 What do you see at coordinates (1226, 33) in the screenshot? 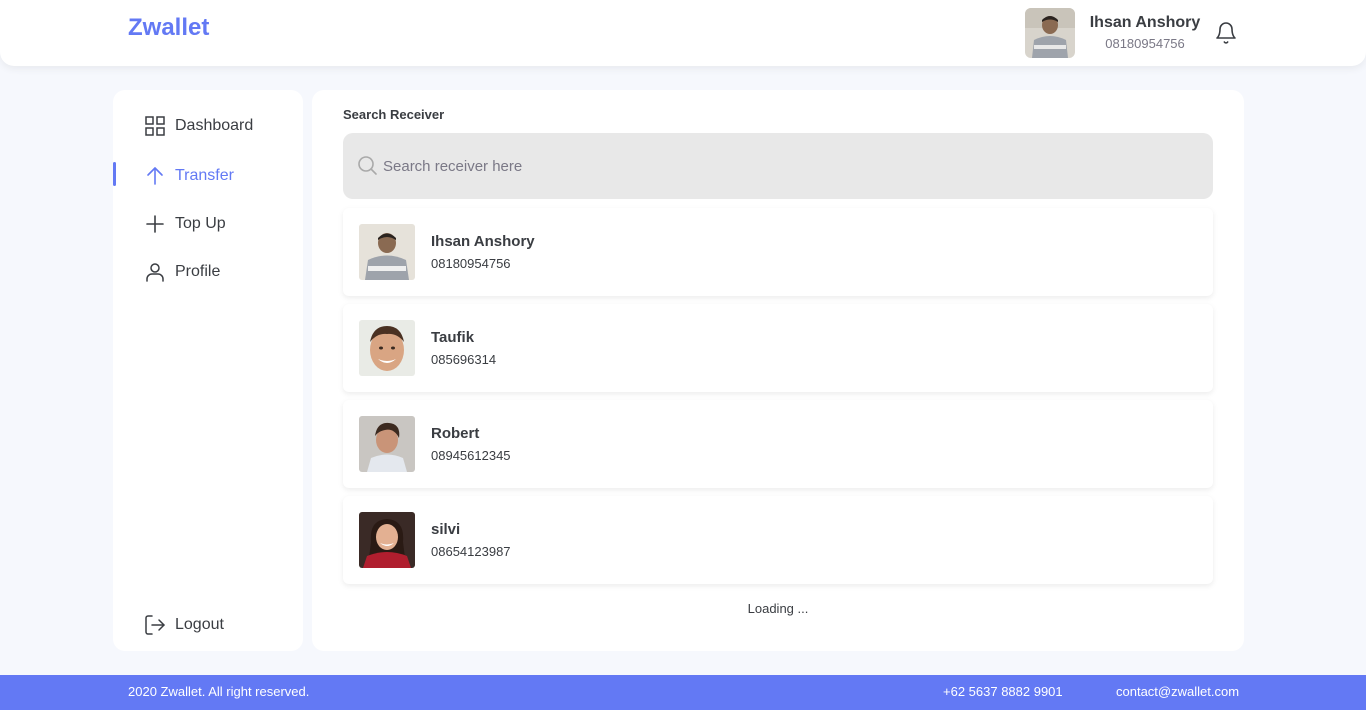
I see `bell-icon` at bounding box center [1226, 33].